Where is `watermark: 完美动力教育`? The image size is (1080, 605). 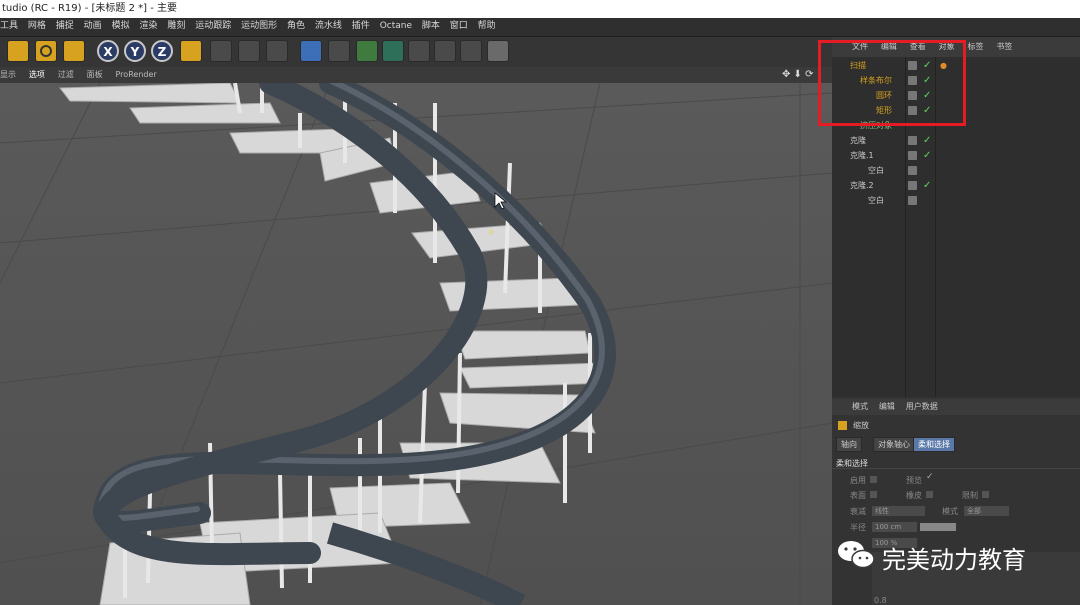
watermark: 完美动力教育 is located at coordinates (958, 556).